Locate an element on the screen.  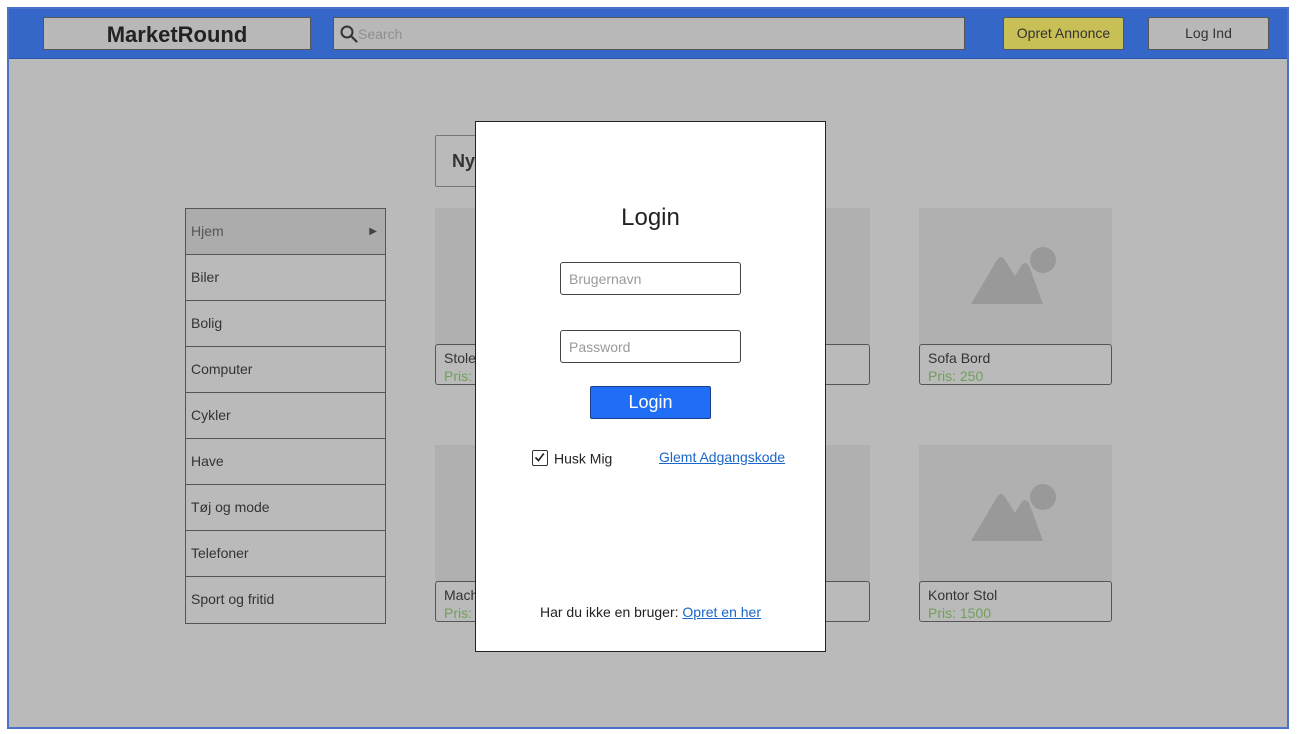
top-header: MarketRound Opret Annonce Log Ind is located at coordinates (648, 34).